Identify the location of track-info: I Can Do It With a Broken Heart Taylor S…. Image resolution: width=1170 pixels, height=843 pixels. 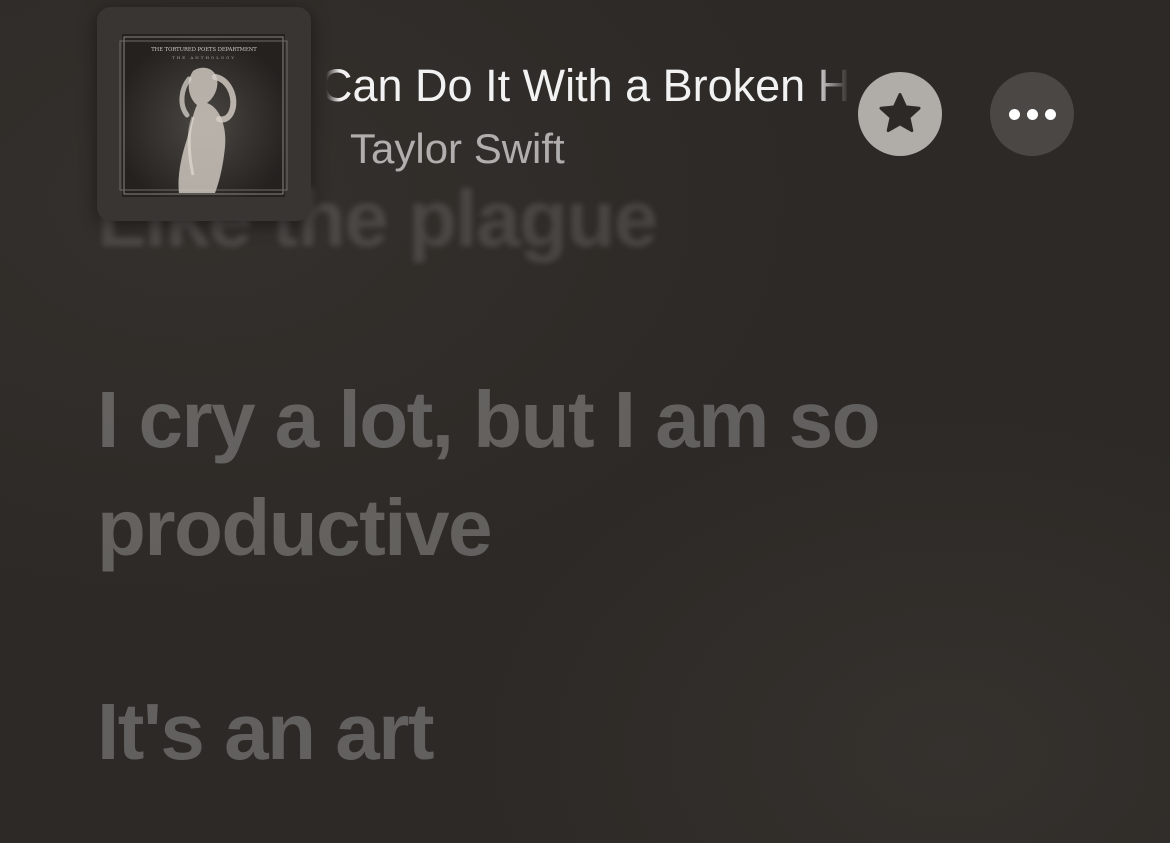
(588, 117).